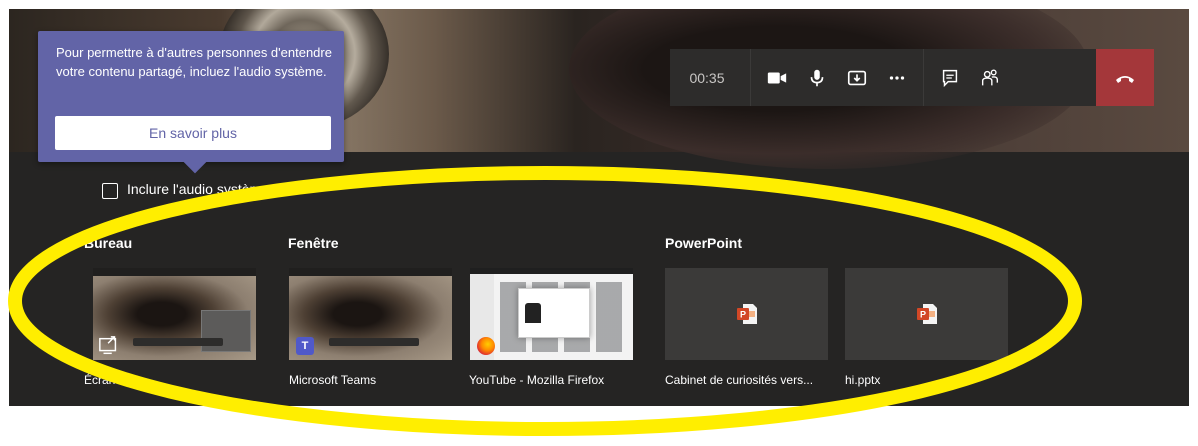 This screenshot has width=1198, height=446. What do you see at coordinates (313, 243) in the screenshot?
I see `section-title-window: Fenêtre` at bounding box center [313, 243].